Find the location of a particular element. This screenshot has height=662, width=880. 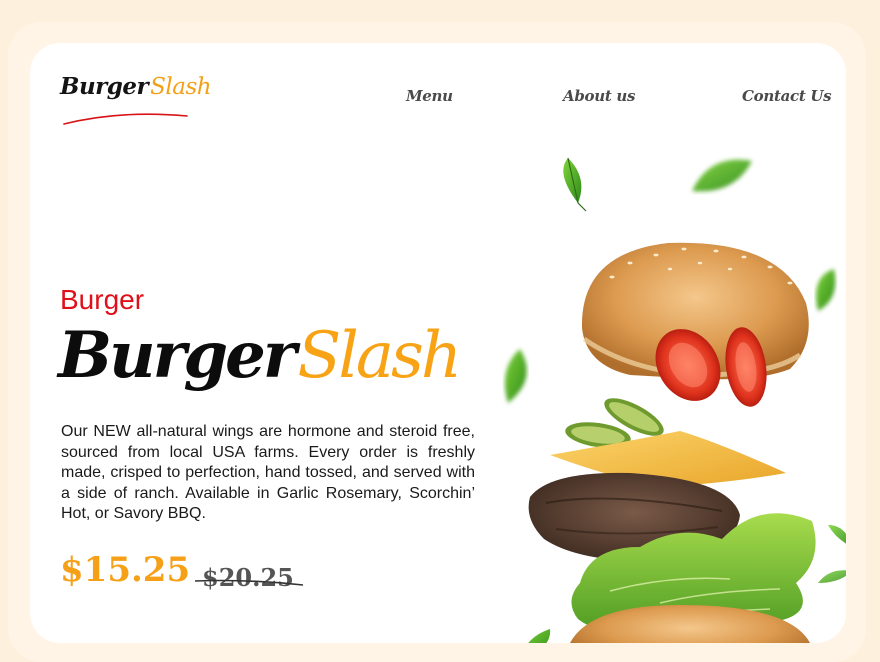

nav-contact-us: Contact Us is located at coordinates (787, 96).